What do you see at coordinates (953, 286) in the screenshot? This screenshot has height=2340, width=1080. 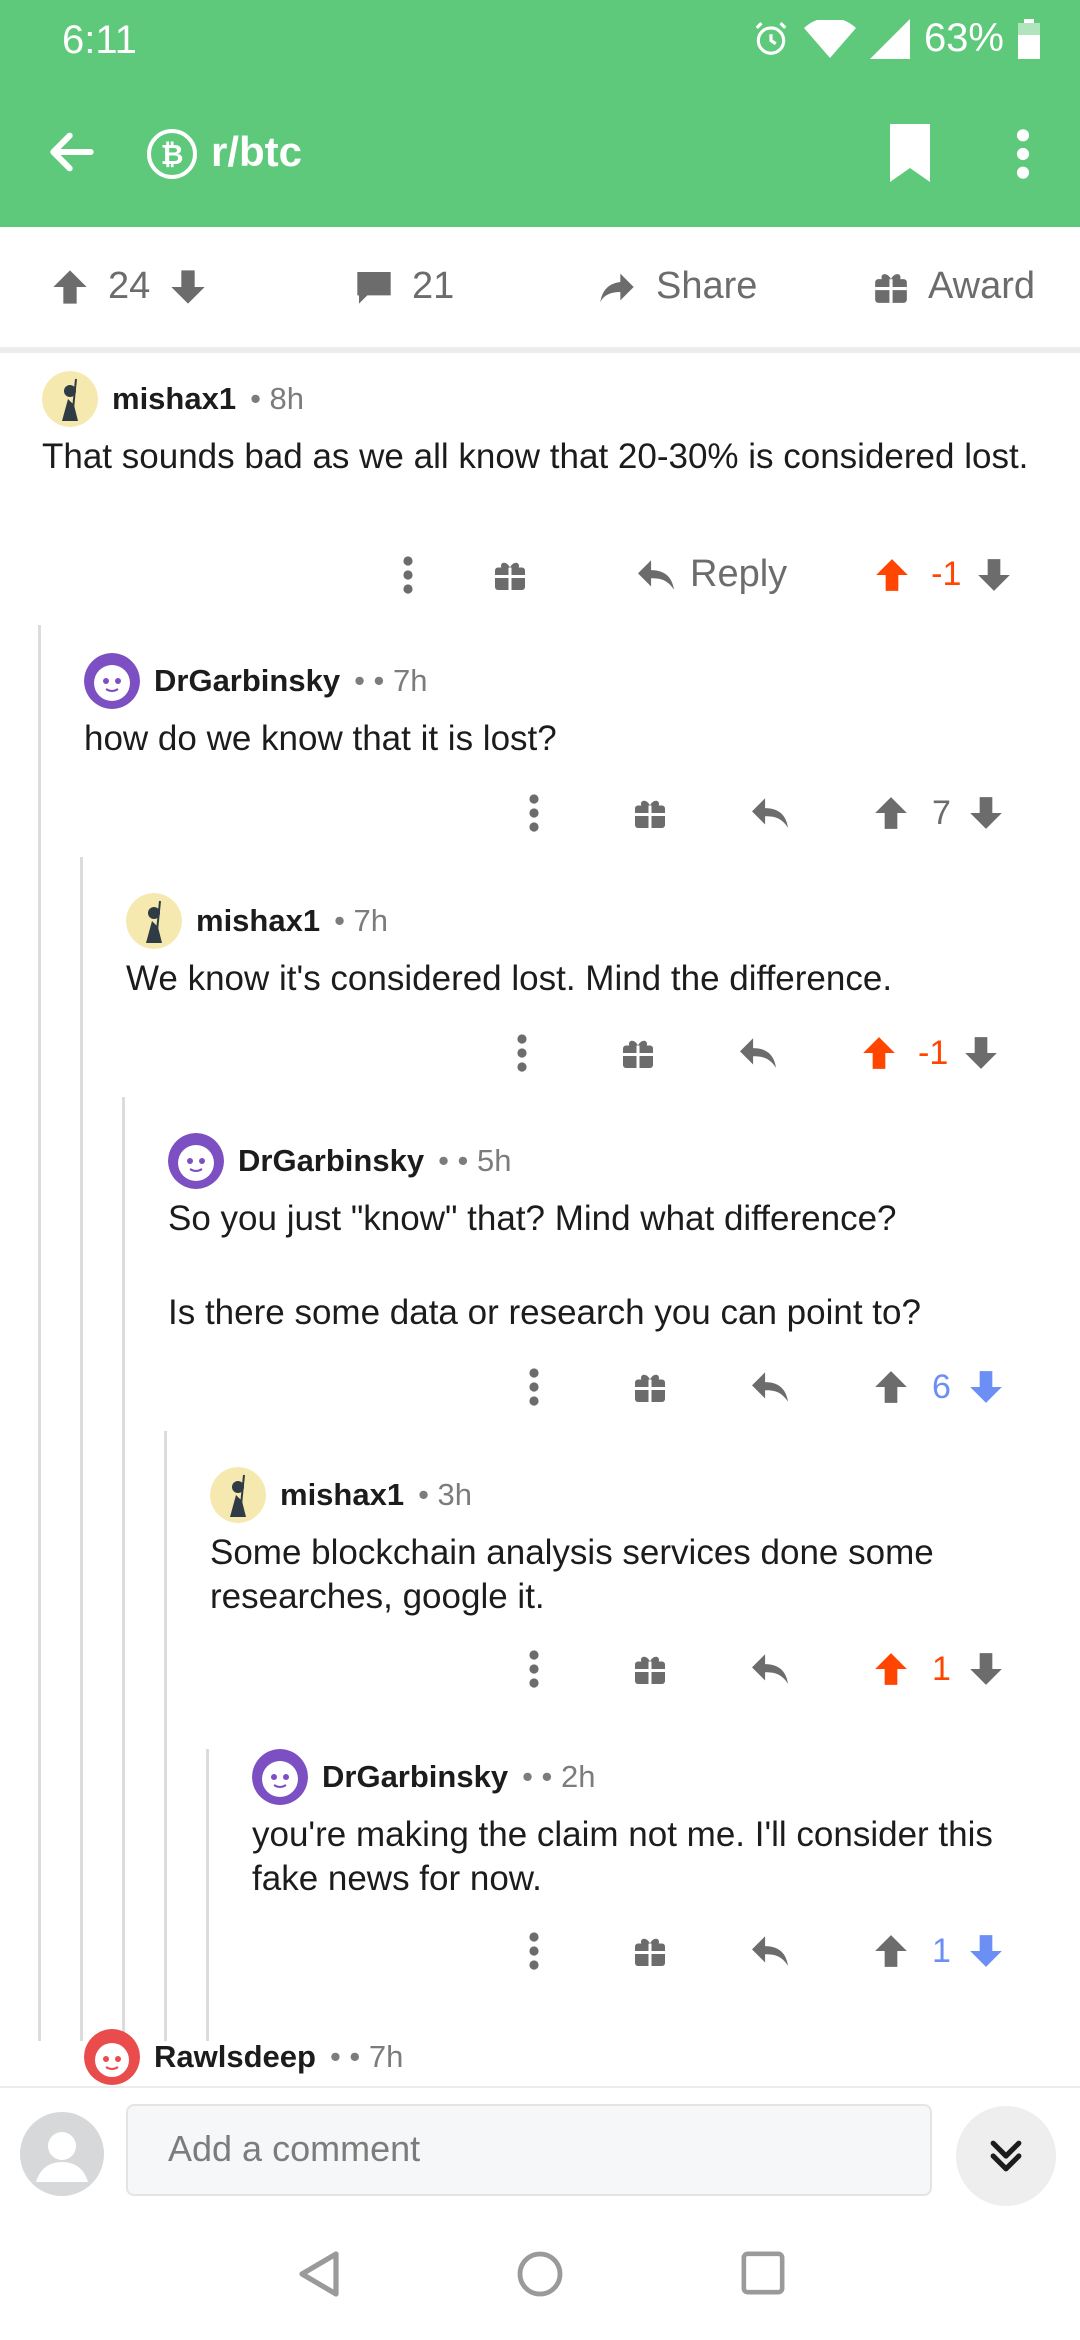 I see `award-button: Award` at bounding box center [953, 286].